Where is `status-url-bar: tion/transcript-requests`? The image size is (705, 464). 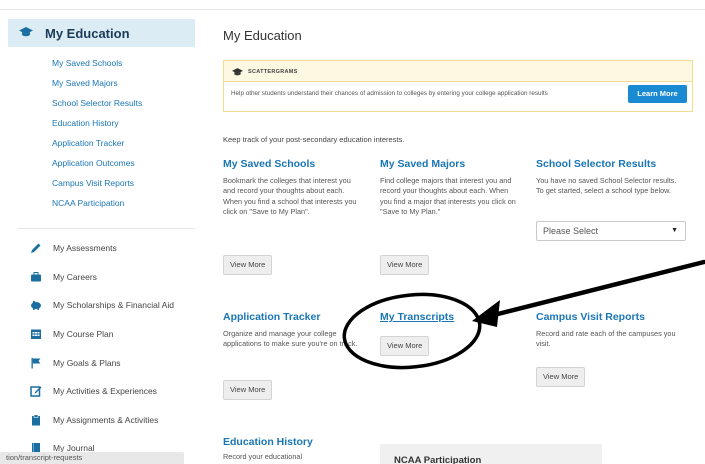 status-url-bar: tion/transcript-requests is located at coordinates (92, 458).